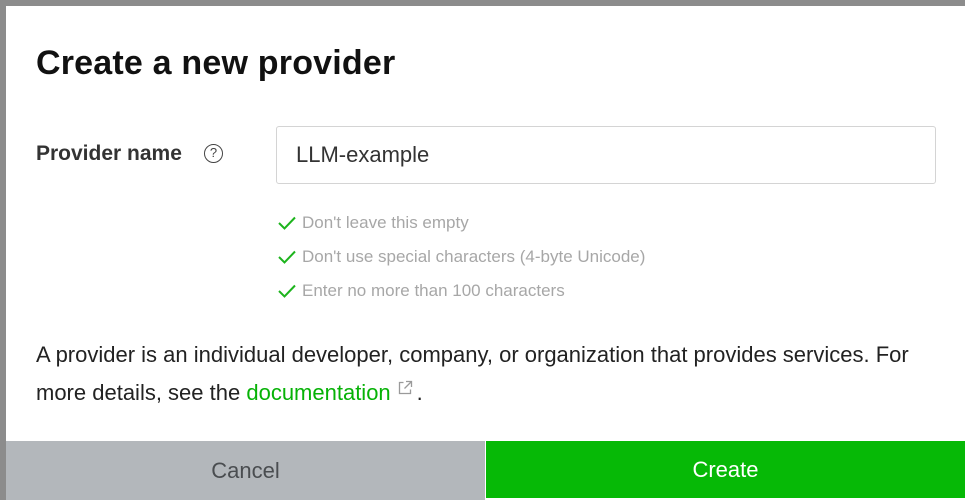 The image size is (965, 500). What do you see at coordinates (419, 392) in the screenshot?
I see `description-end: .` at bounding box center [419, 392].